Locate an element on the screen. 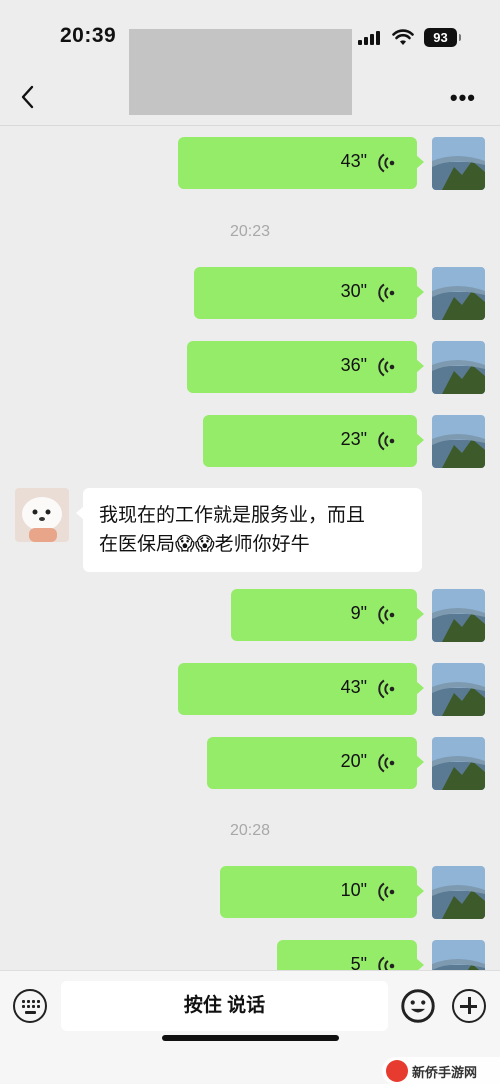 The width and height of the screenshot is (500, 1084). smiley-icon is located at coordinates (418, 1006).